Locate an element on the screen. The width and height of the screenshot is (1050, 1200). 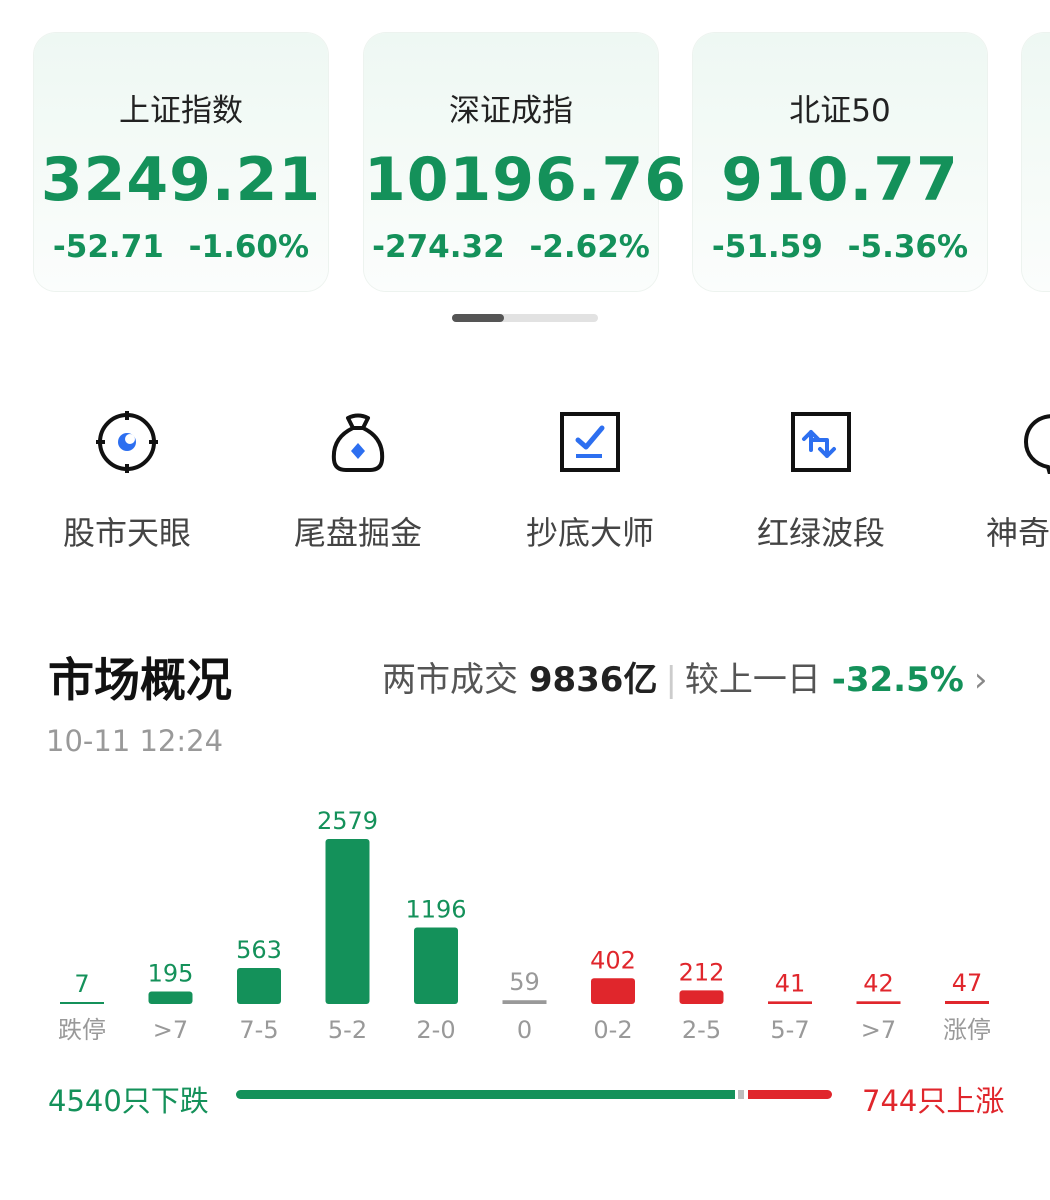
index-change-points: -51.59 is located at coordinates (767, 247).